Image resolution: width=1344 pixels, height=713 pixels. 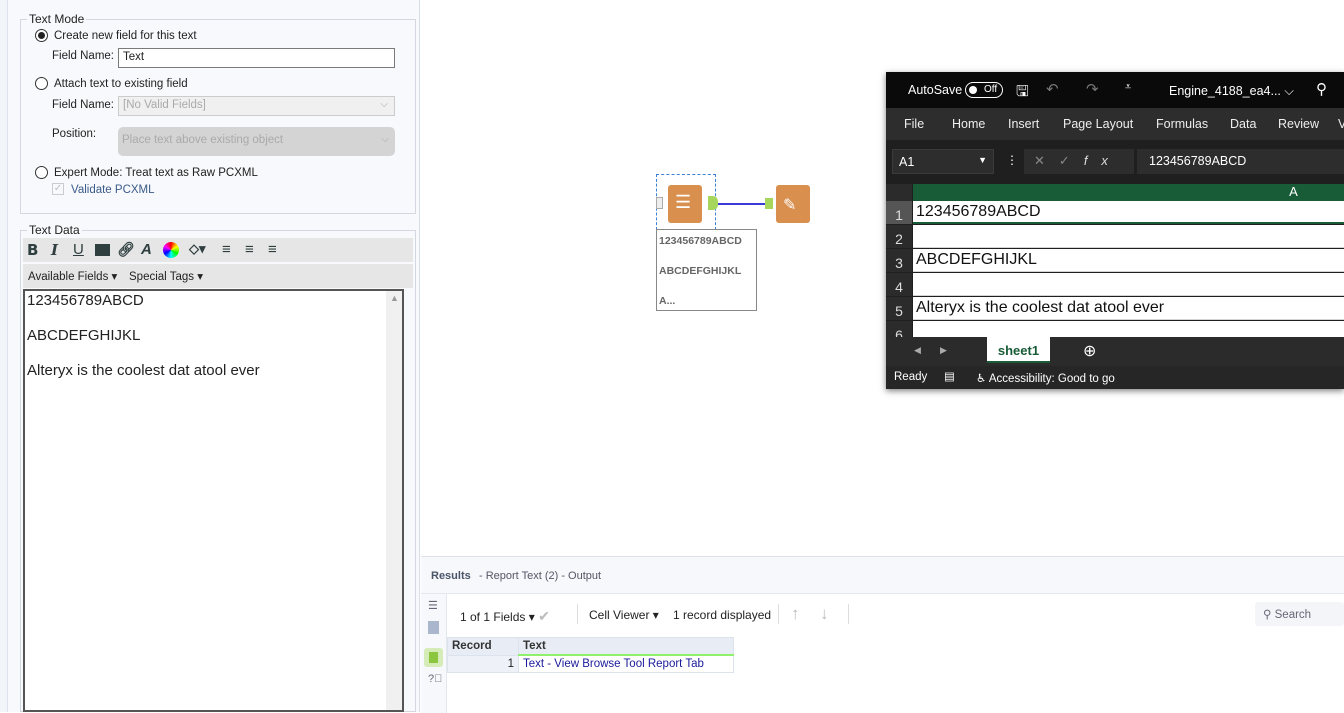 I want to click on editor-line: ABCDEFGHIJKL, so click(x=84, y=335).